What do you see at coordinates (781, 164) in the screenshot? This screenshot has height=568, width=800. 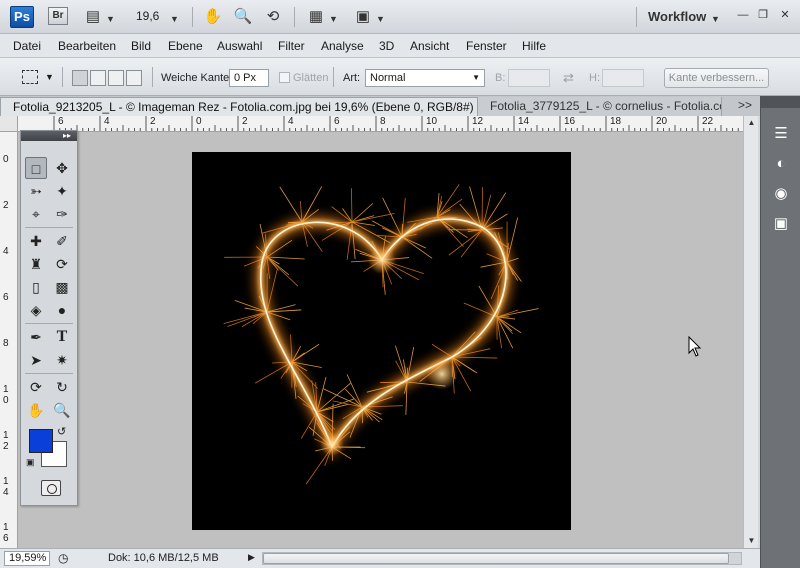 I see `adjustments-icon: ◐` at bounding box center [781, 164].